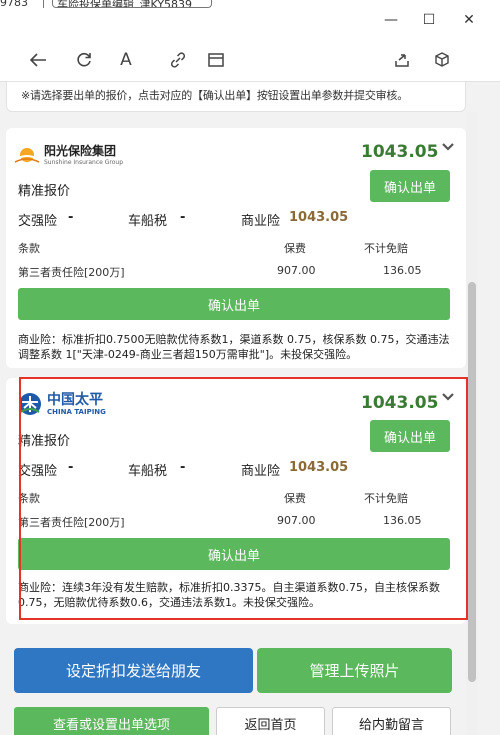 This screenshot has height=735, width=500. Describe the element at coordinates (429, 20) in the screenshot. I see `maximize-button: ☐` at that location.